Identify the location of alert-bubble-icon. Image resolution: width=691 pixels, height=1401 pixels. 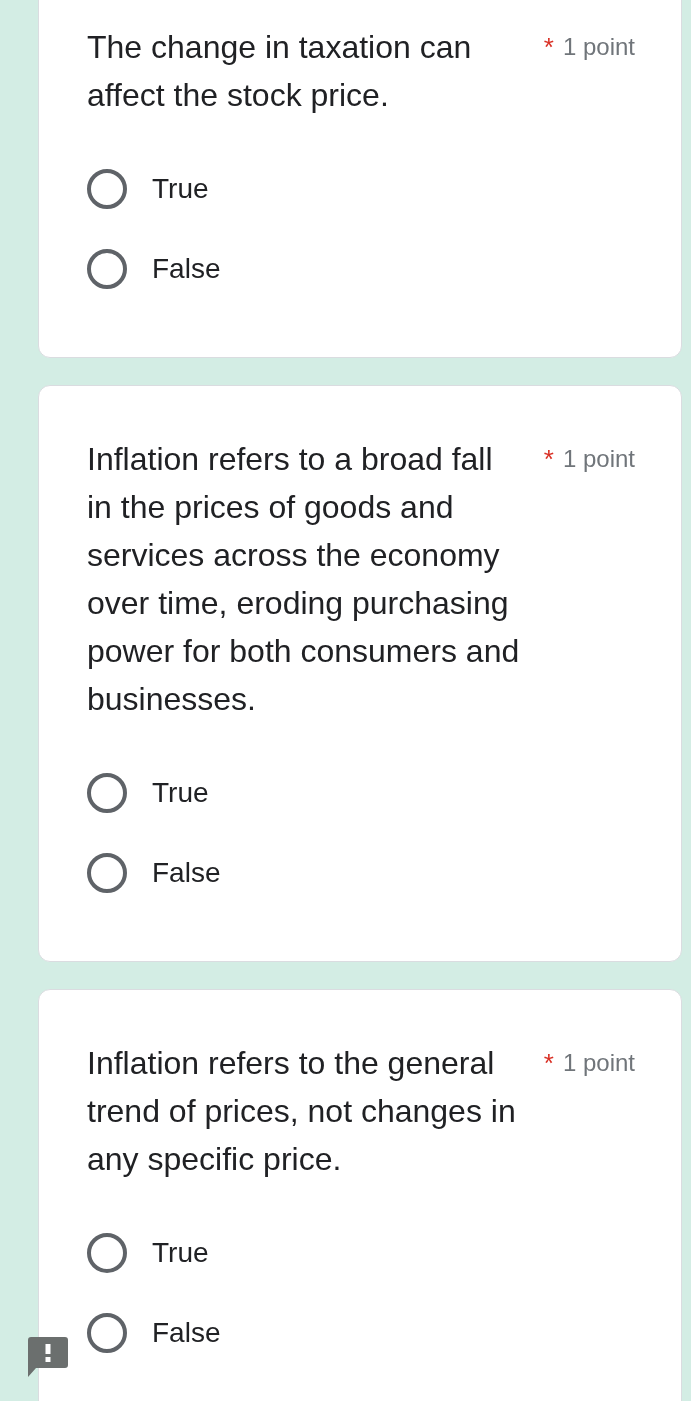
(48, 1357).